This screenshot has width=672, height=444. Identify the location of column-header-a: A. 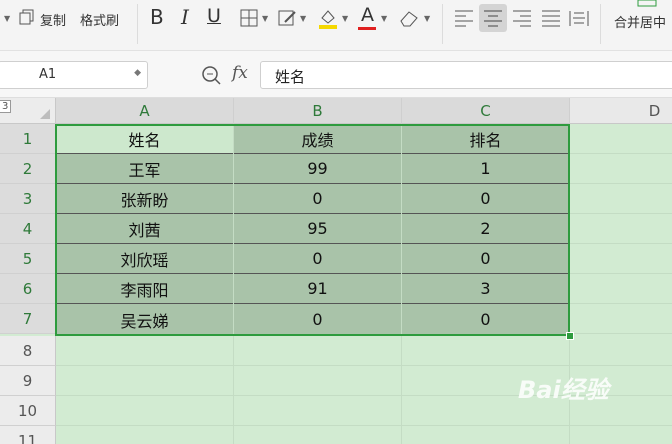
(145, 111).